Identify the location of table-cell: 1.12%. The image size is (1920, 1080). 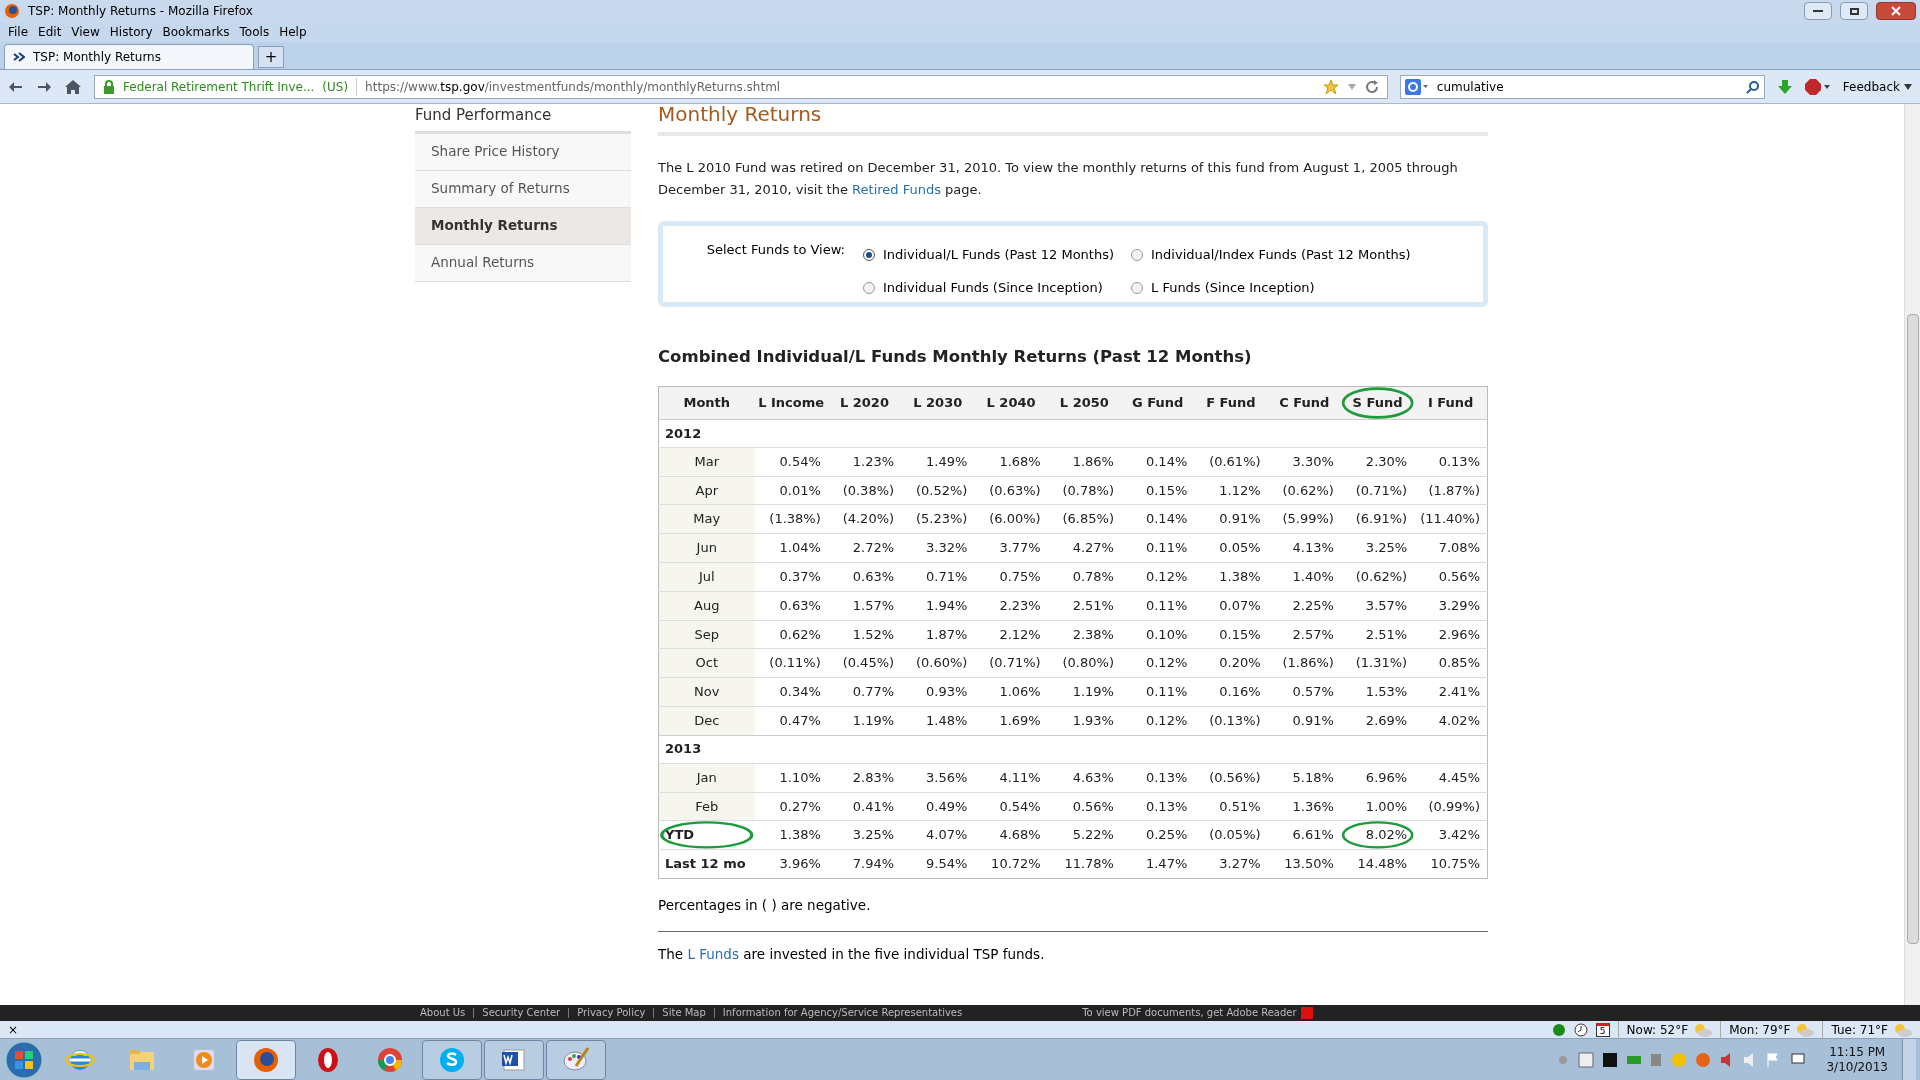
(1240, 490).